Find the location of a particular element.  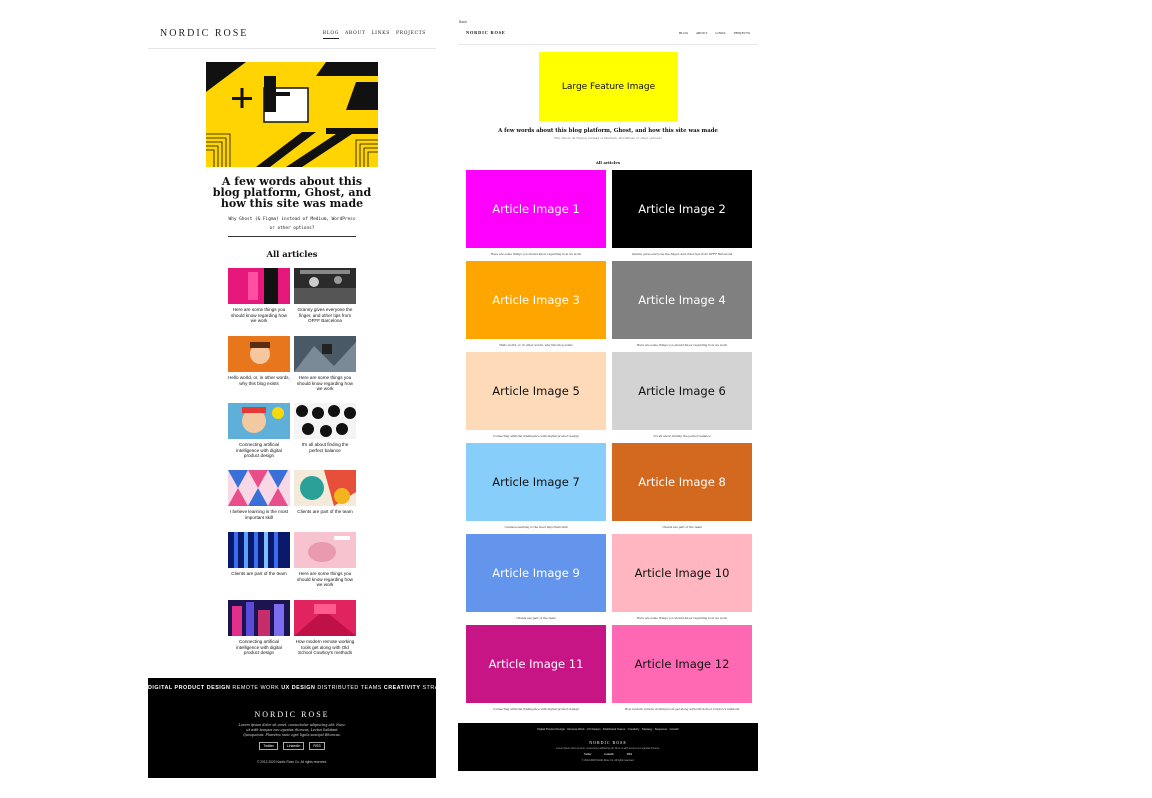

all-articles-heading: All articles is located at coordinates (292, 254).